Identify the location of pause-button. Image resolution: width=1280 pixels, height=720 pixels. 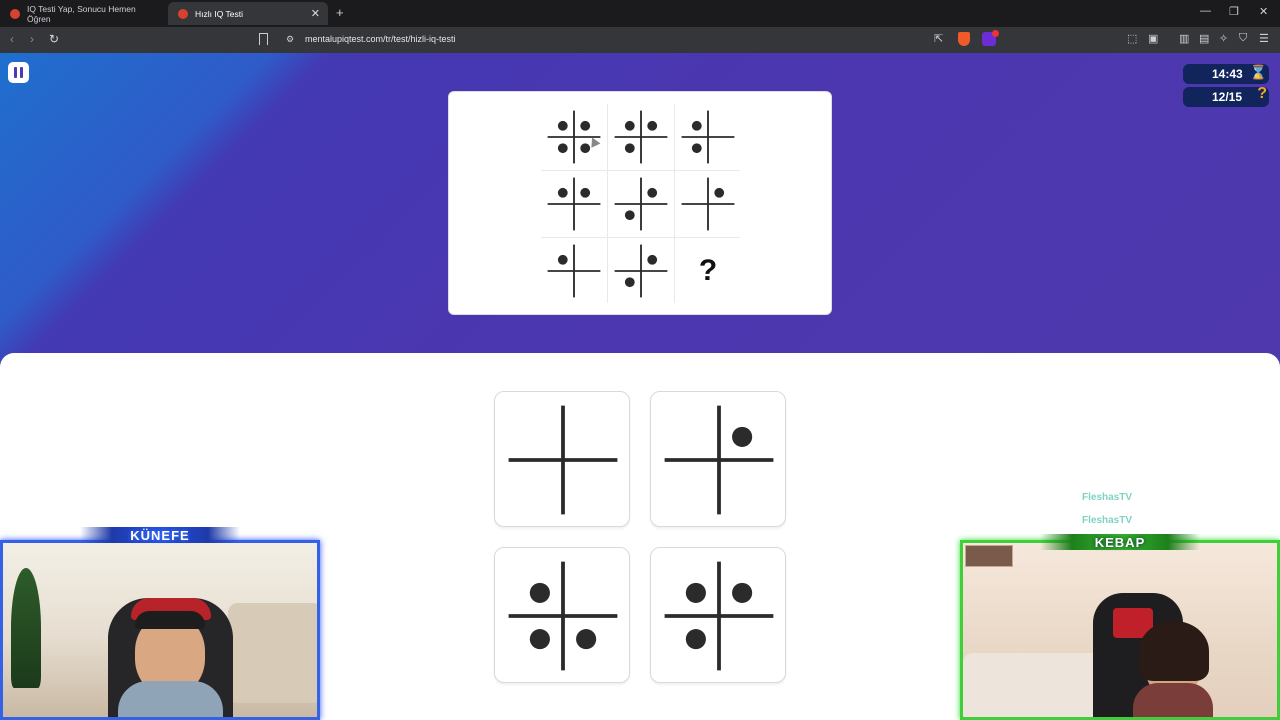
(18, 72).